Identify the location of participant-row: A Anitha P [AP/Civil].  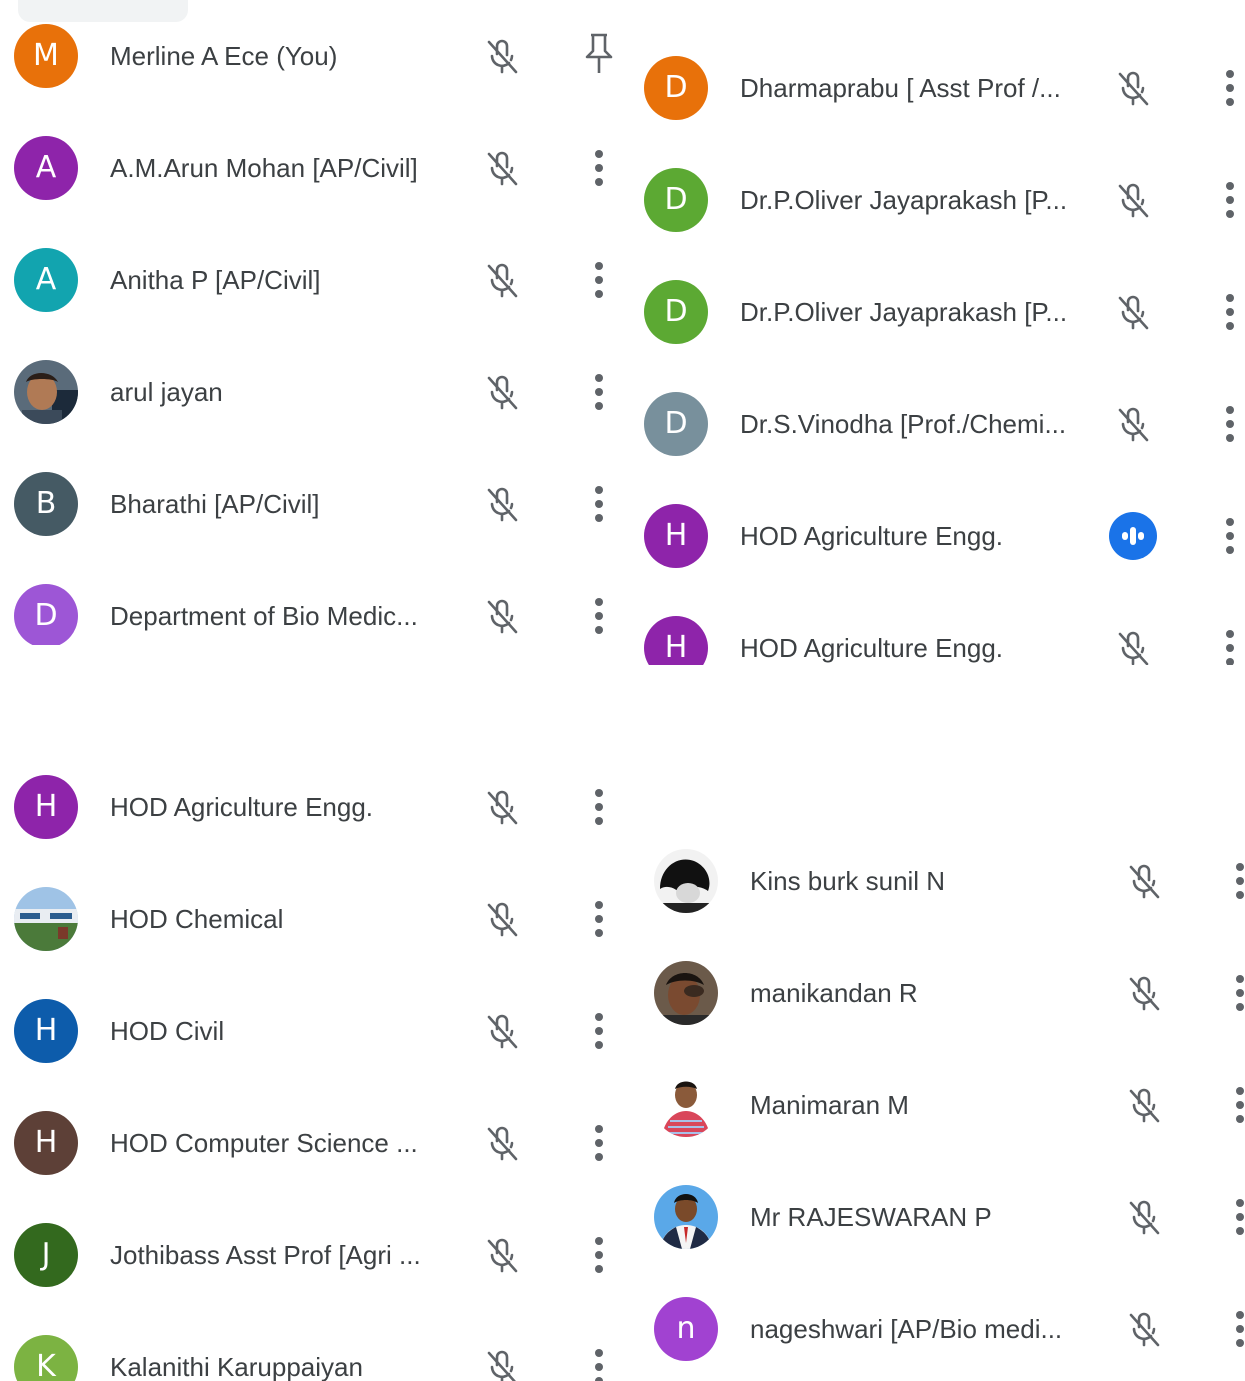
(315, 280).